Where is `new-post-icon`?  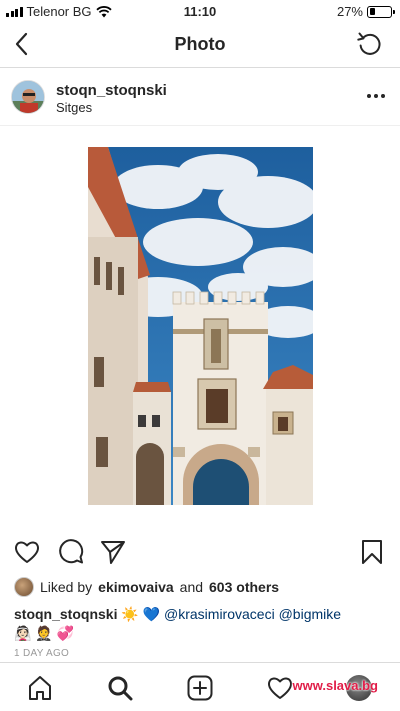 new-post-icon is located at coordinates (200, 688).